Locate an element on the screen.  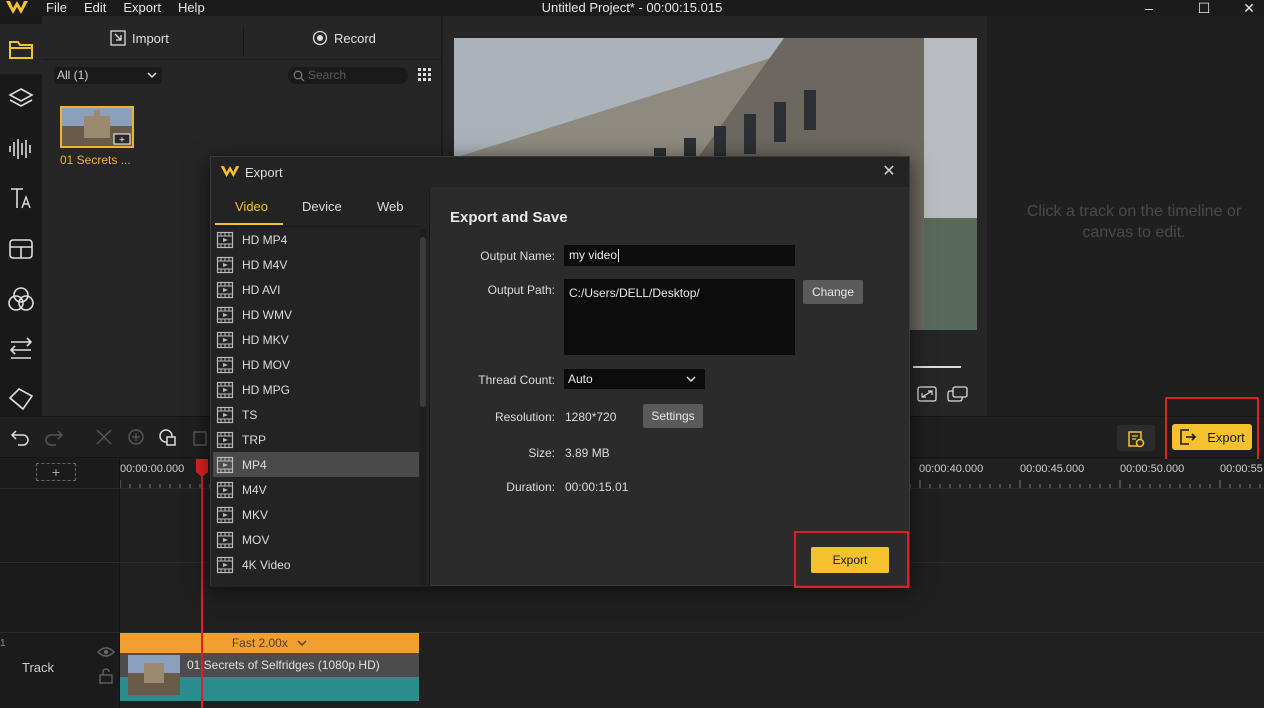
undo-icon is located at coordinates (20, 437).